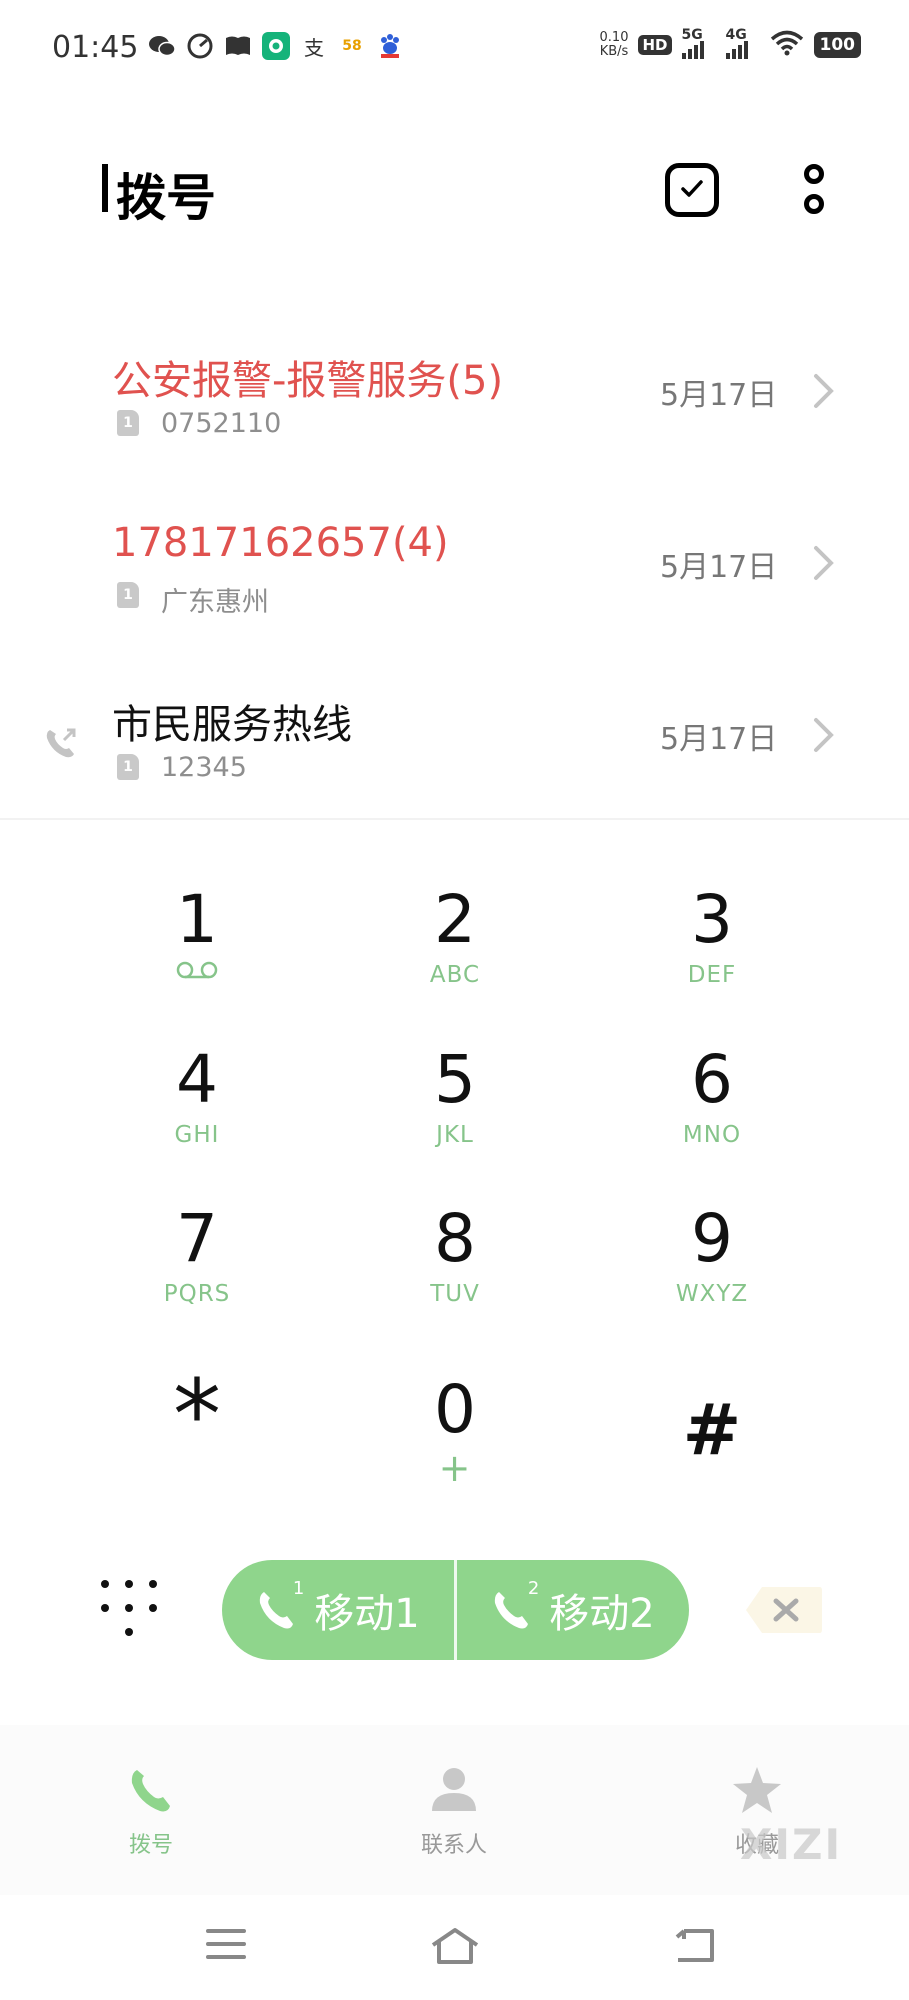 Image resolution: width=909 pixels, height=2000 pixels. Describe the element at coordinates (455, 1264) in the screenshot. I see `key-8: 8 TUV` at that location.